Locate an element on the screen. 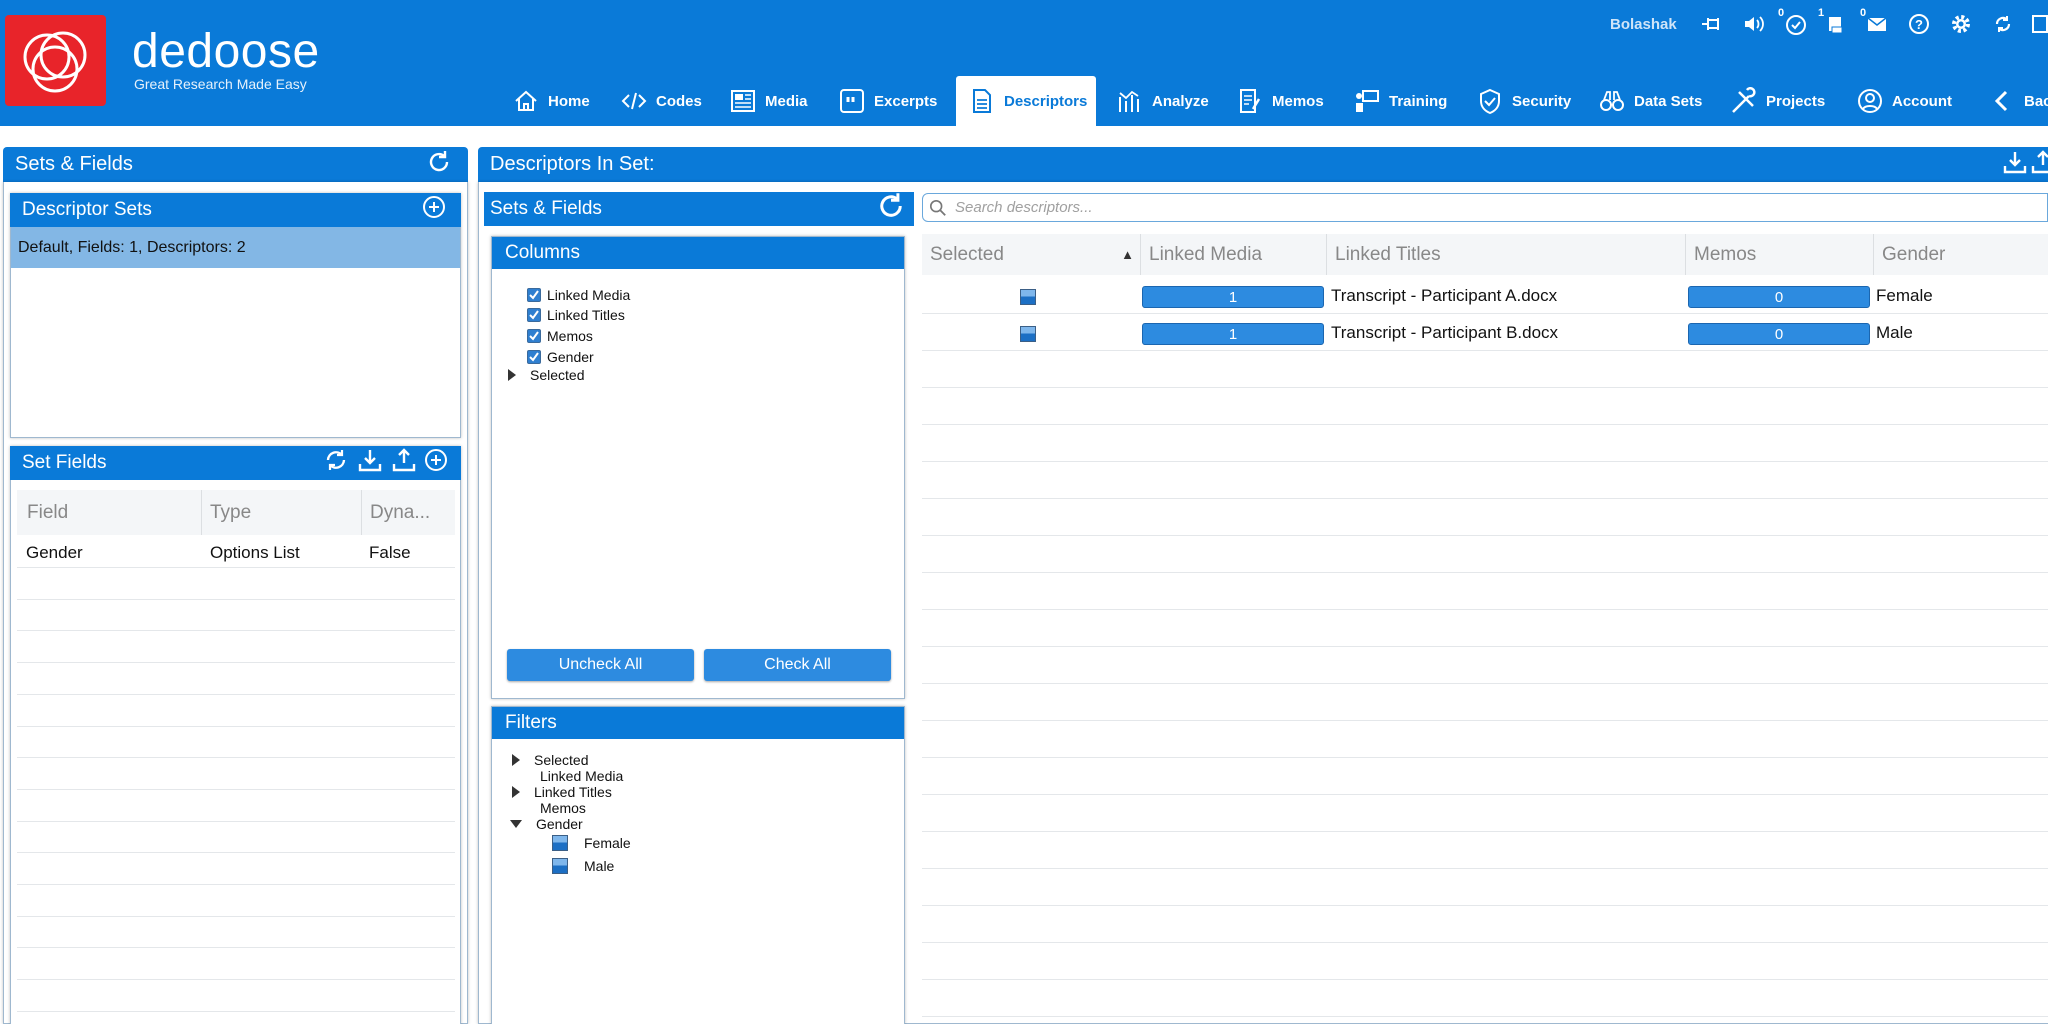  filter-linked-media: Linked Media is located at coordinates (581, 776).